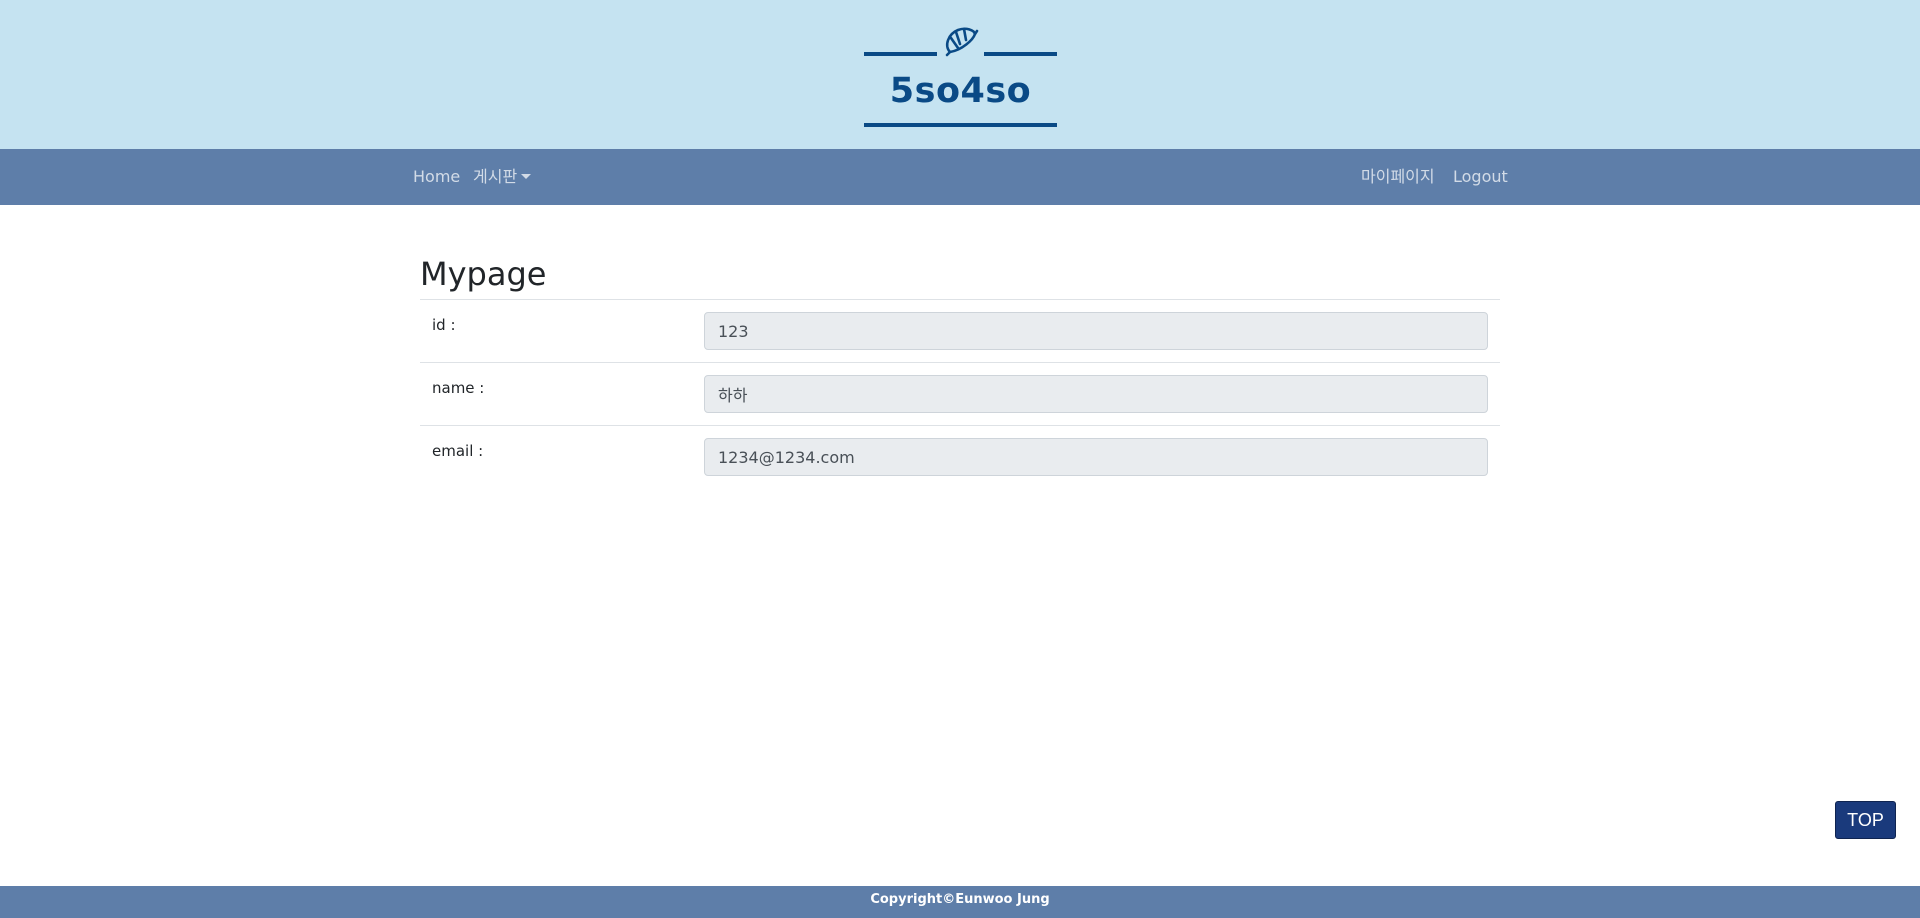 The height and width of the screenshot is (918, 1920). I want to click on caret-down-icon, so click(526, 176).